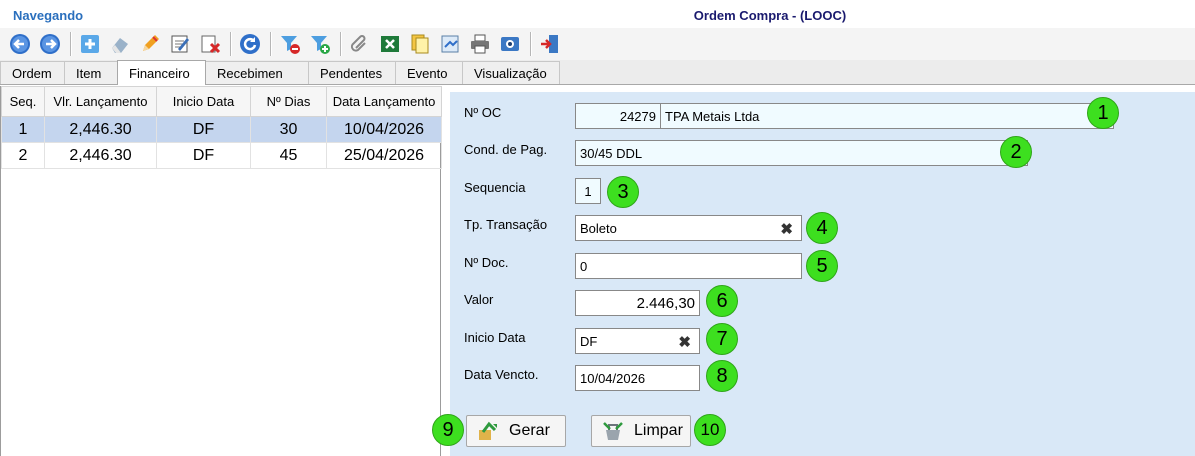  What do you see at coordinates (288, 101) in the screenshot?
I see `column-header-dias: Nº Dias` at bounding box center [288, 101].